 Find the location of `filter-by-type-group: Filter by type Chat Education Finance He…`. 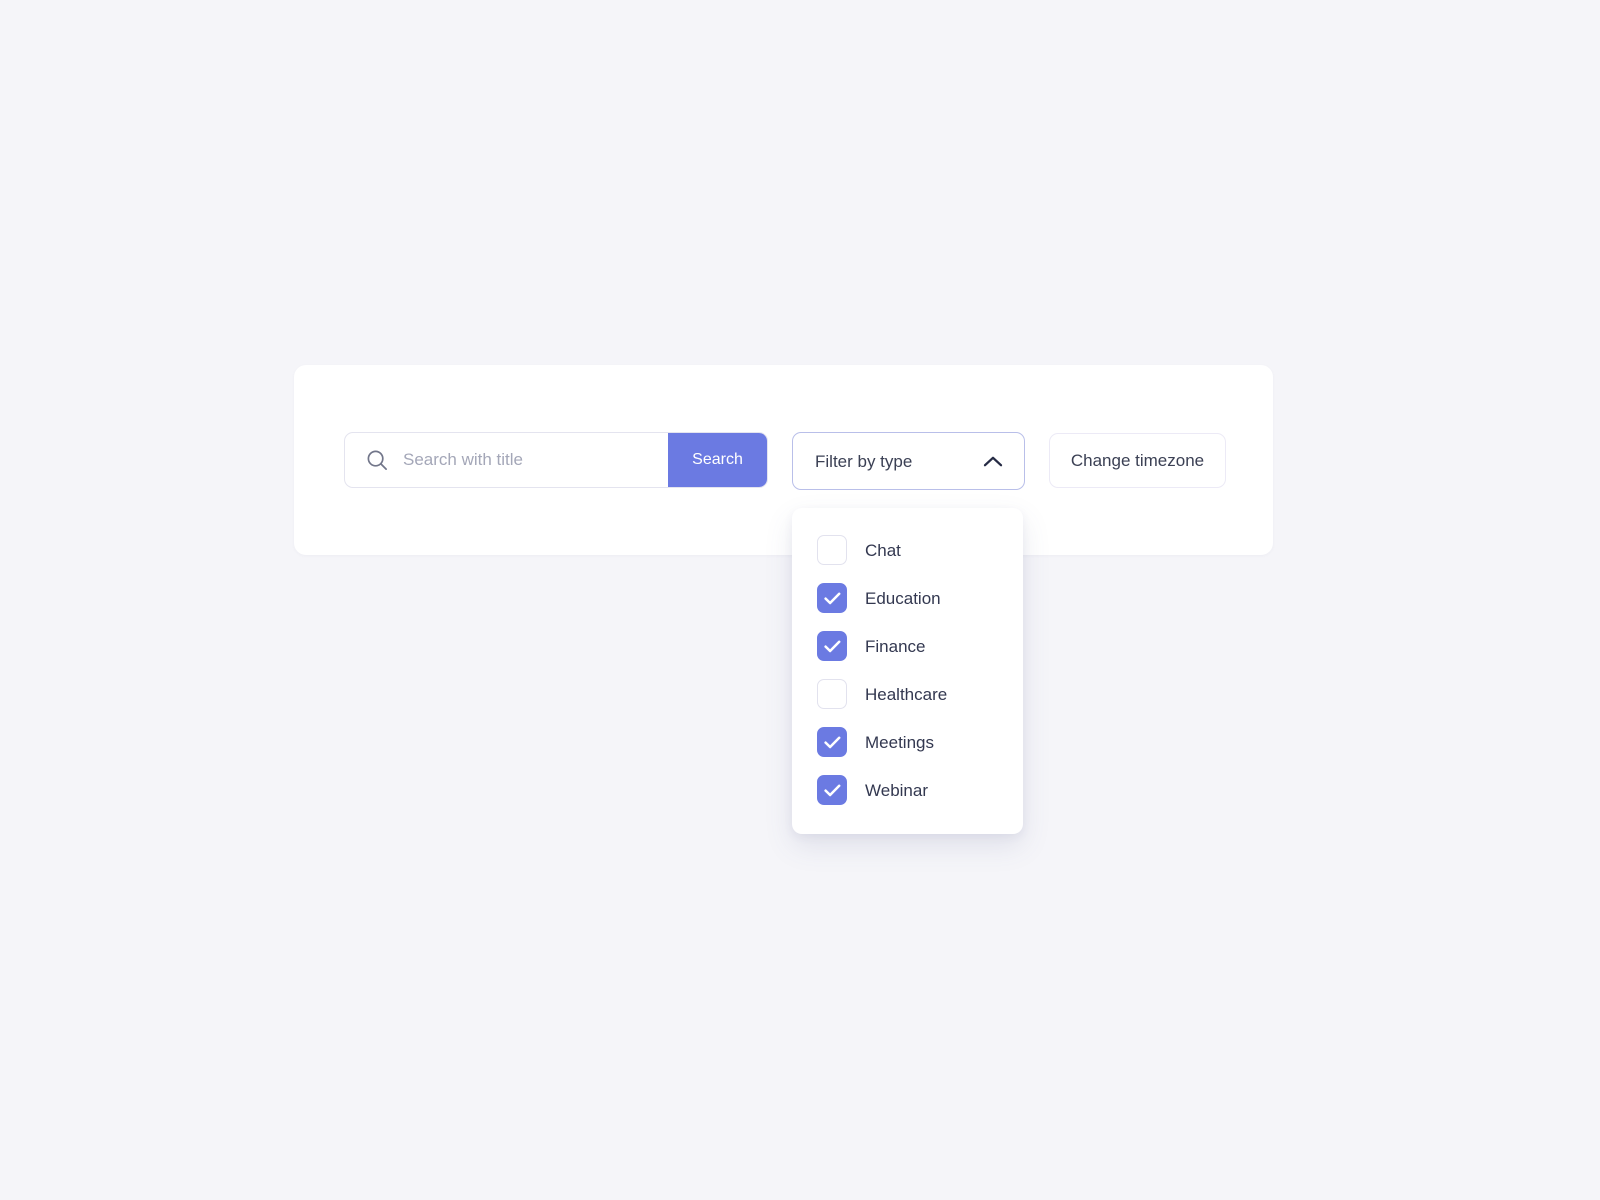

filter-by-type-group: Filter by type Chat Education Finance He… is located at coordinates (908, 633).